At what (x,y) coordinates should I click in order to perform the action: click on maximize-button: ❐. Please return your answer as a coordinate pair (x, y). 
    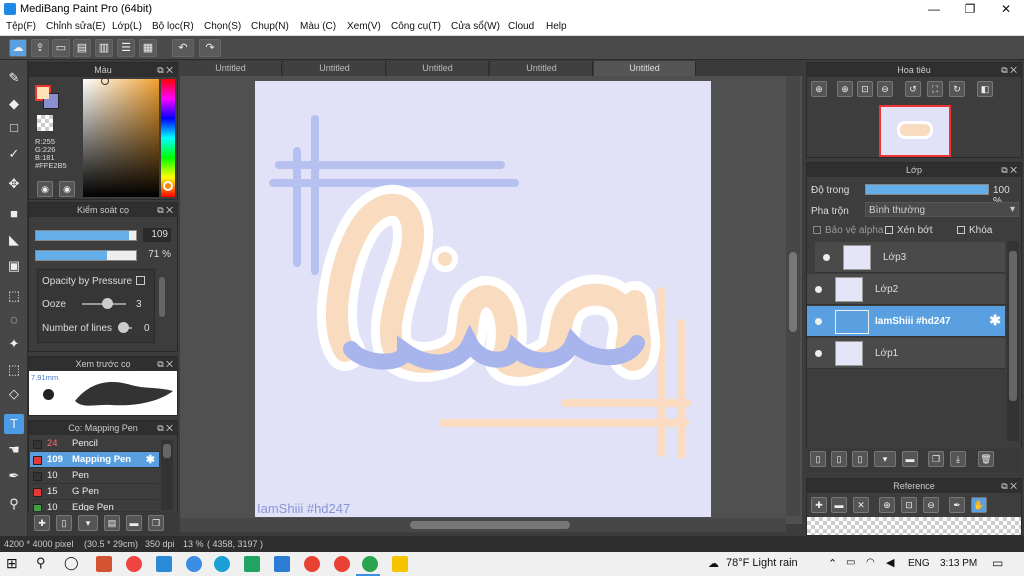
    Looking at the image, I should click on (970, 9).